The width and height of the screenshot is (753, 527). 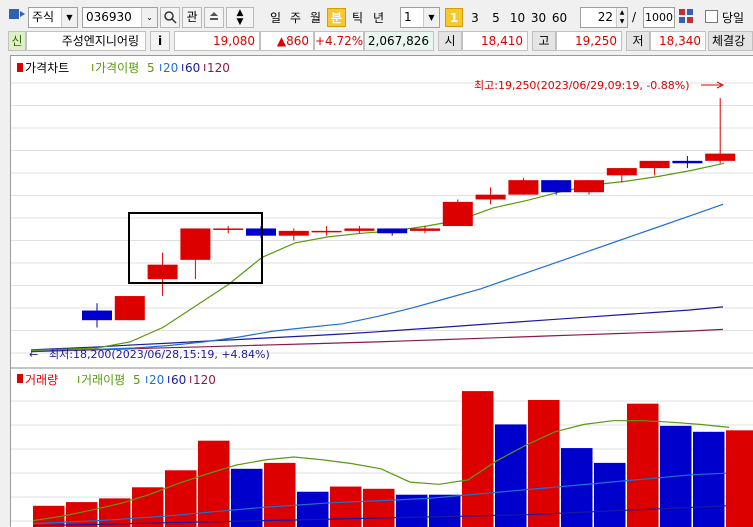 What do you see at coordinates (41, 380) in the screenshot?
I see `volume-panel-title: 거래량` at bounding box center [41, 380].